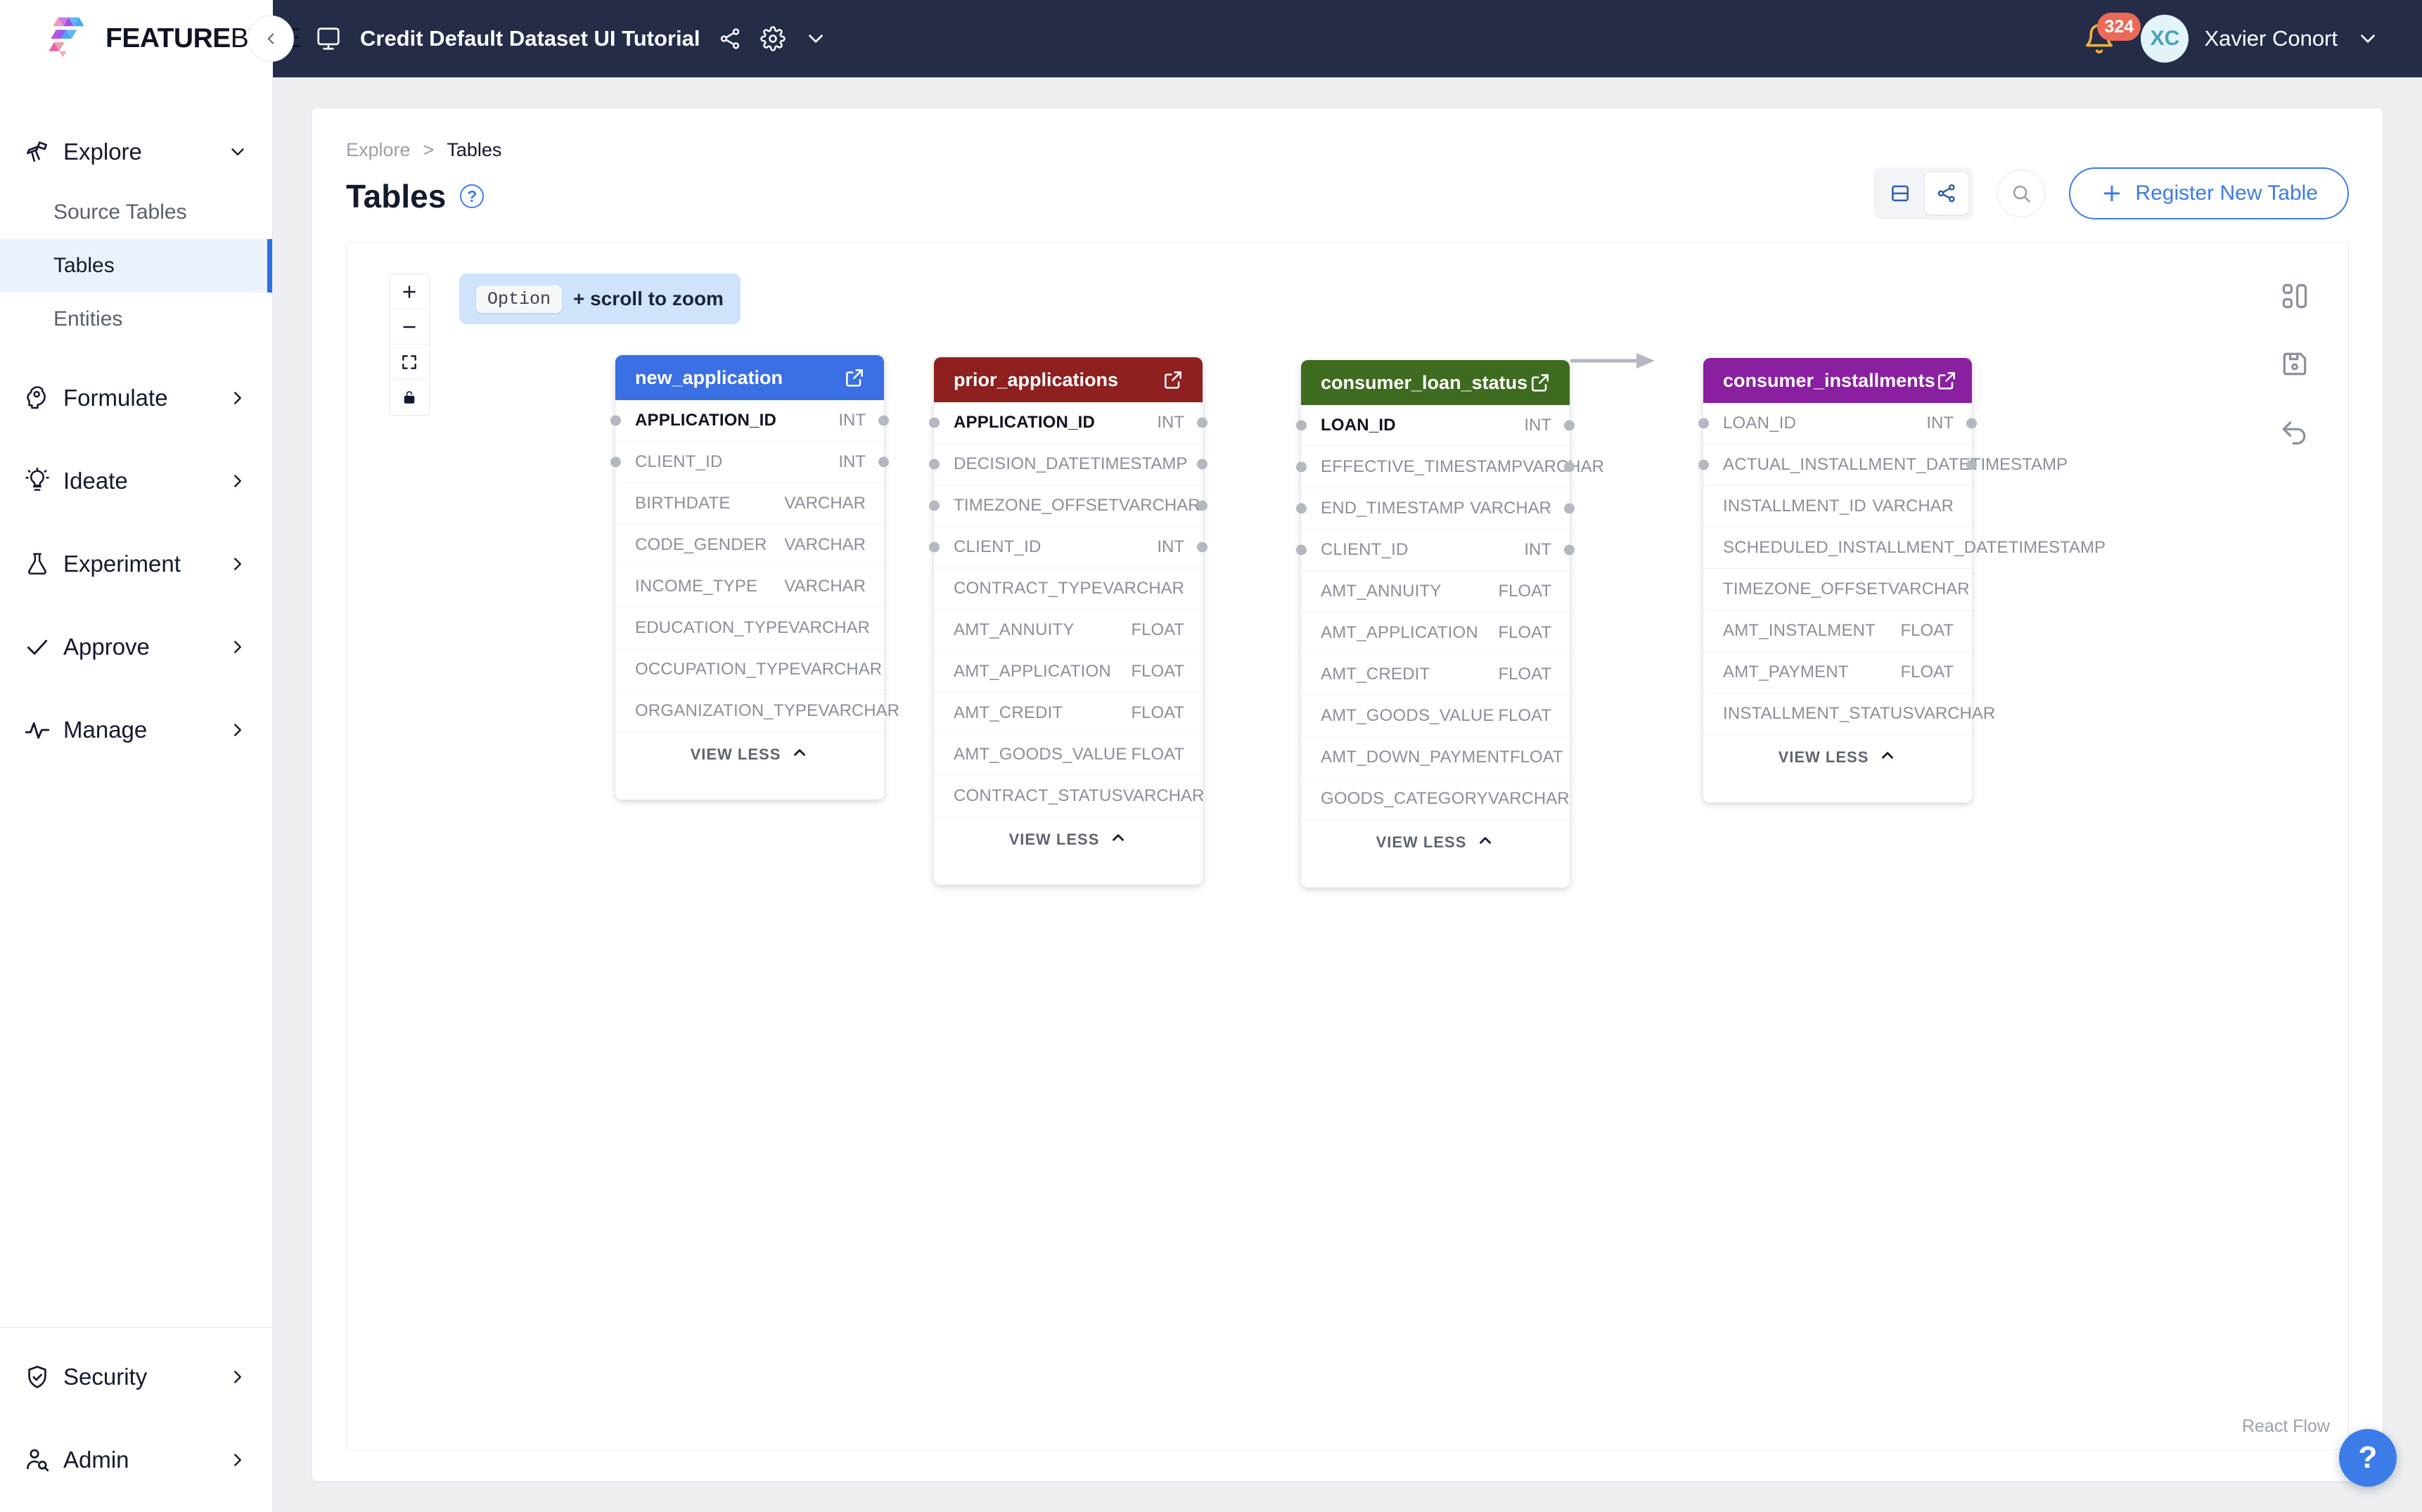 This screenshot has width=2422, height=1512. I want to click on er-column-row: AMT_DOWN_PAYMENT FLOAT, so click(1435, 758).